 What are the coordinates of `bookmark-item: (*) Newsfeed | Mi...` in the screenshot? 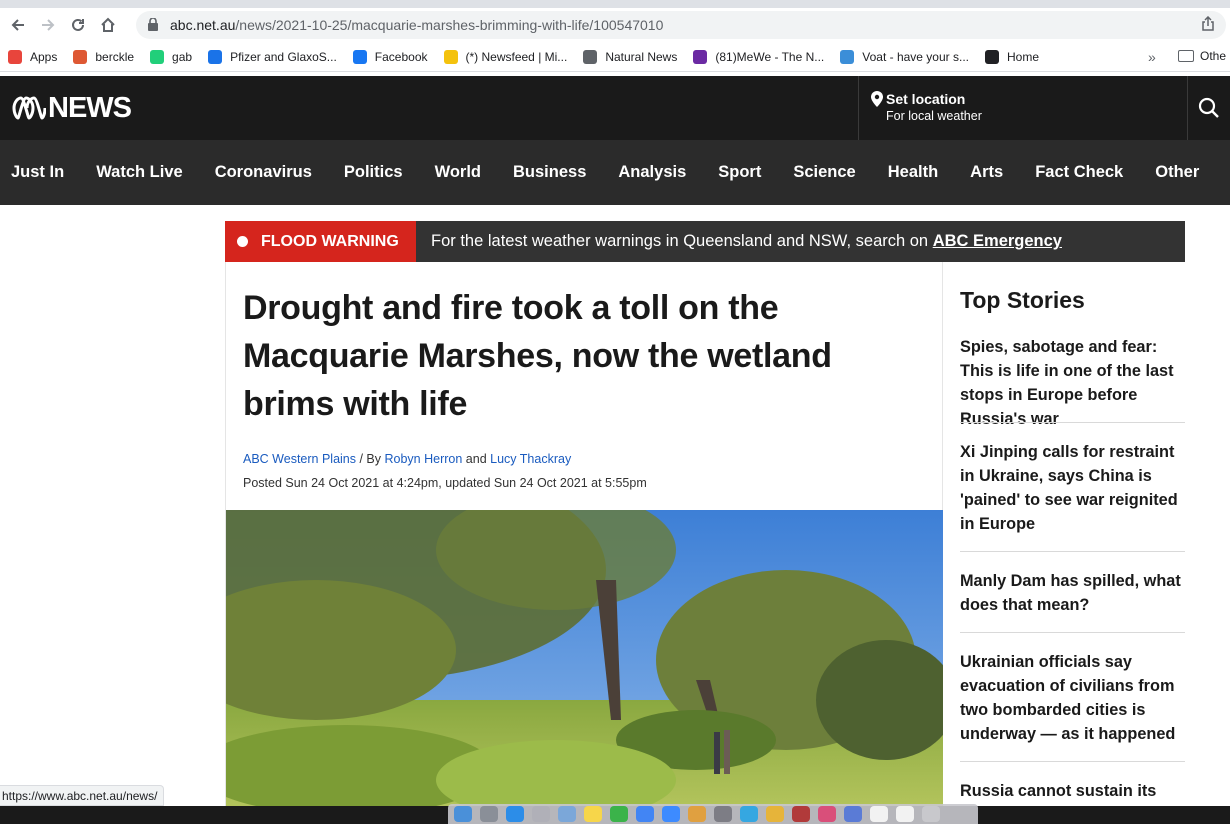 It's located at (505, 56).